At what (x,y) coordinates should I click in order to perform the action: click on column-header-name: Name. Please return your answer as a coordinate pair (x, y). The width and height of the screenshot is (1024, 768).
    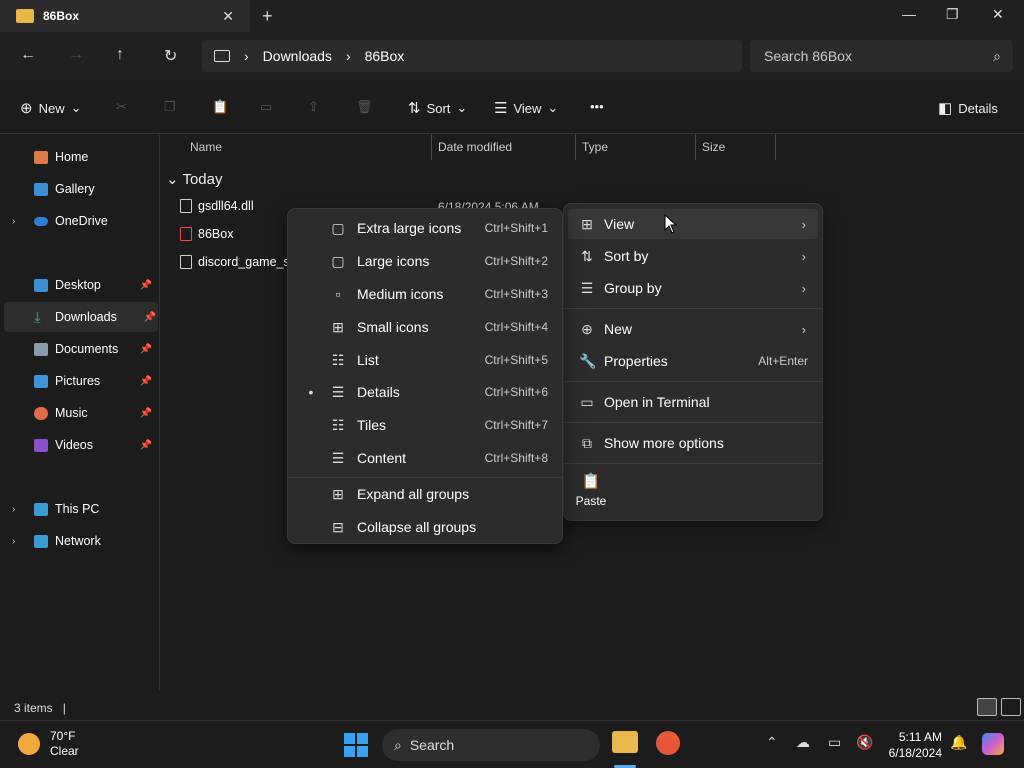
    Looking at the image, I should click on (206, 150).